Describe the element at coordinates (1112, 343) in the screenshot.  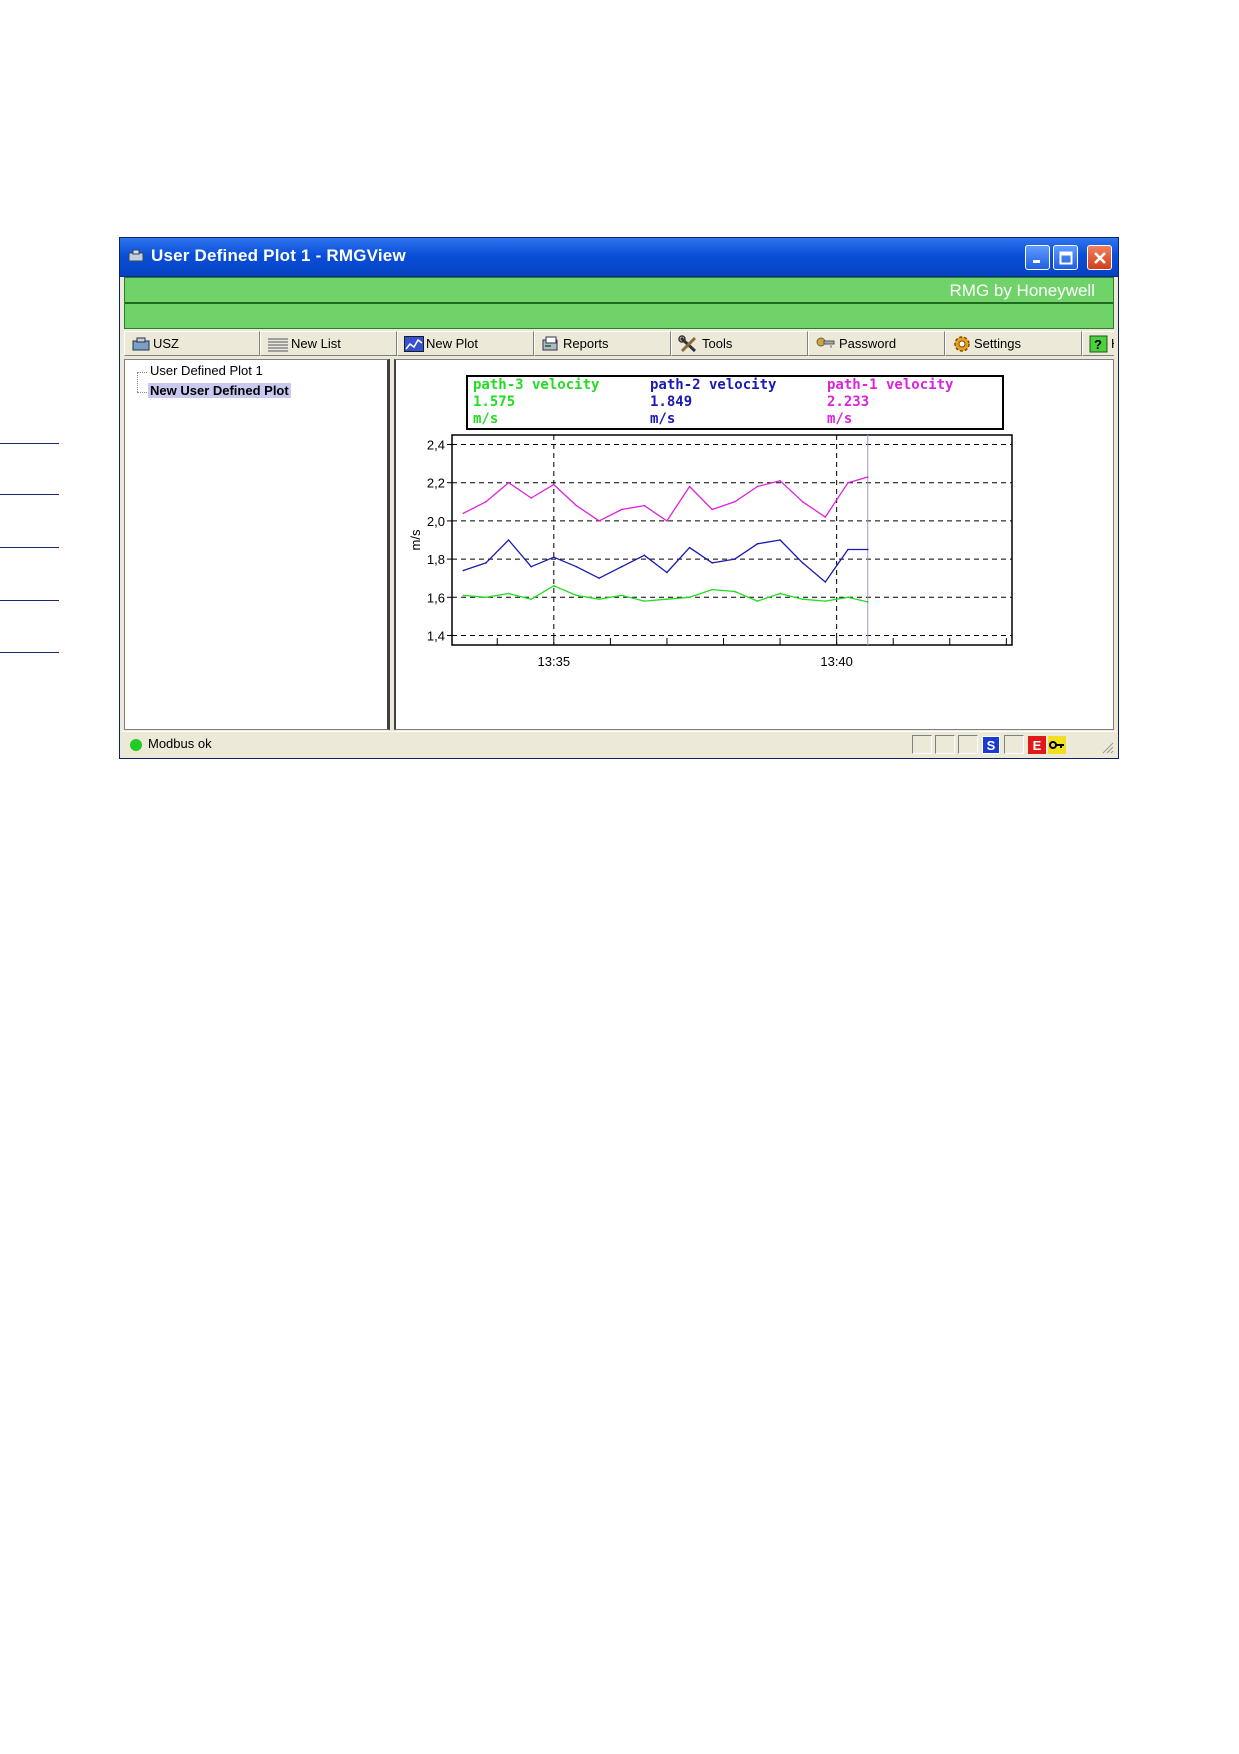
I see `toolbar-help-label: H` at that location.